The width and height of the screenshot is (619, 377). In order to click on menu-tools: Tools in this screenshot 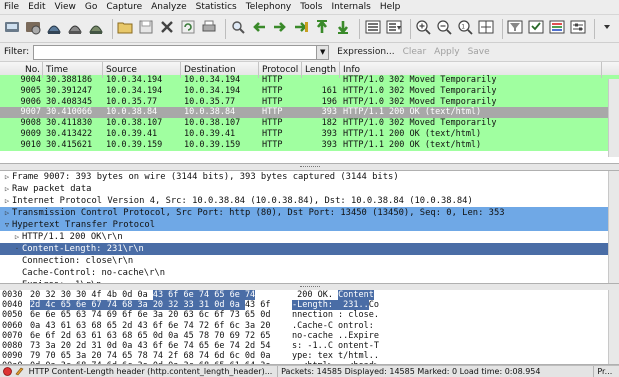, I will do `click(311, 7)`.